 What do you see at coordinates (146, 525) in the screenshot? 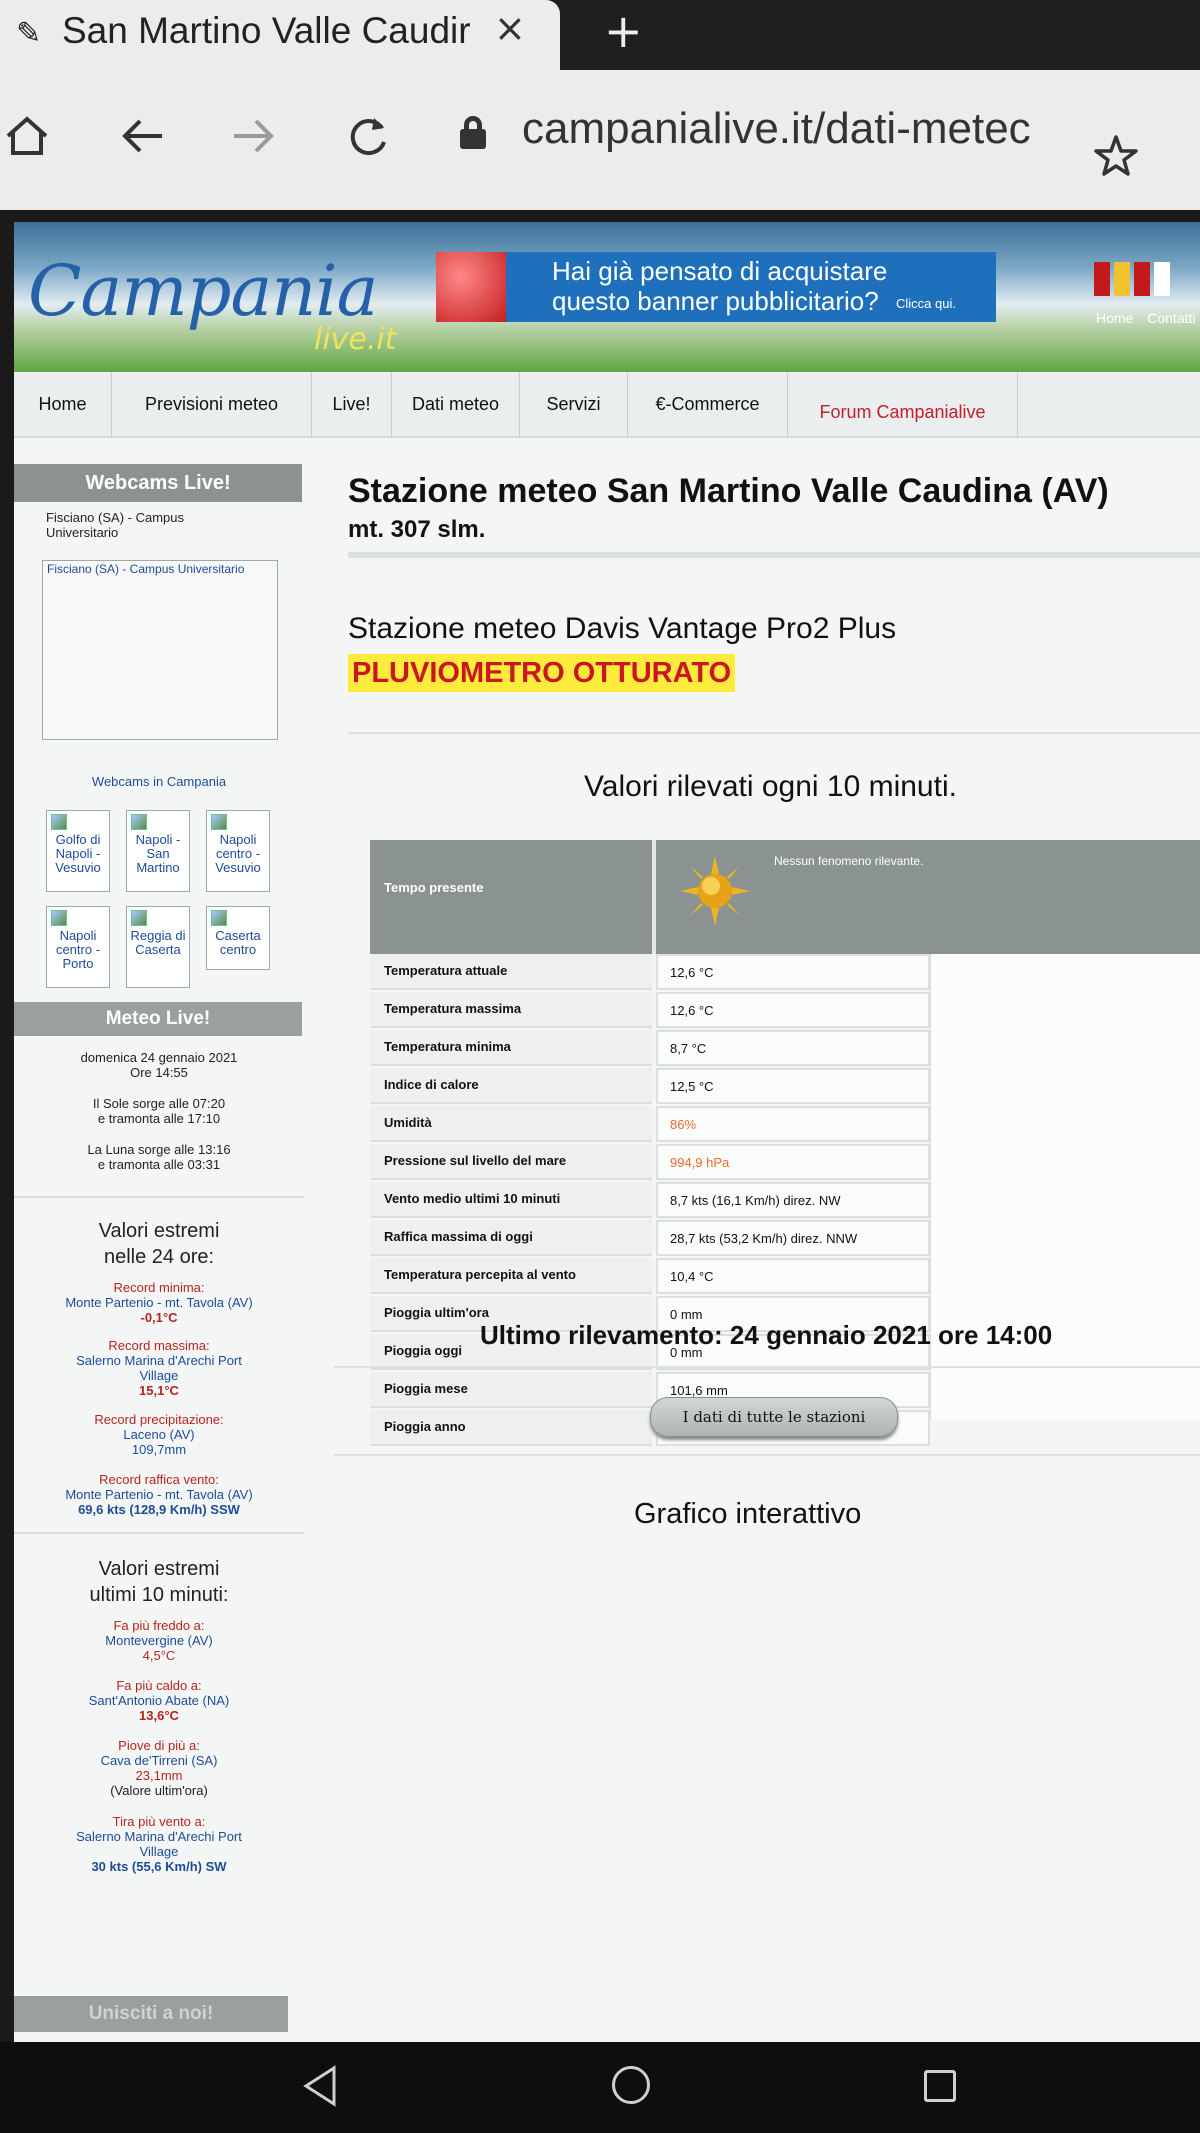
I see `webcam-name: Fisciano (SA) - Campus Universitario` at bounding box center [146, 525].